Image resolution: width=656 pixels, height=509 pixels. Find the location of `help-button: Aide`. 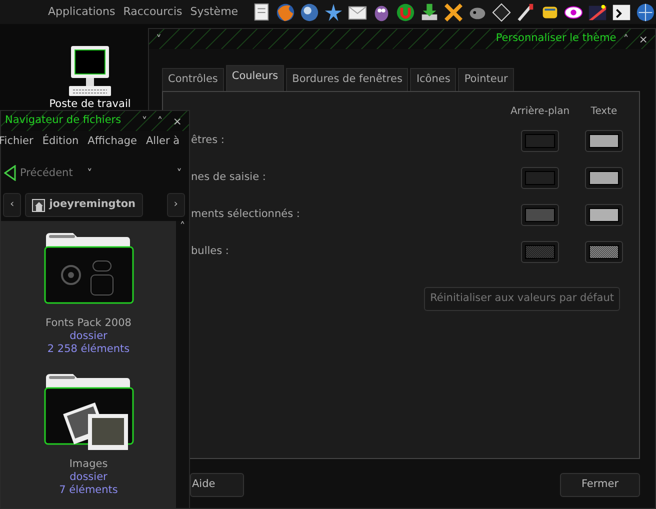

help-button: Aide is located at coordinates (217, 484).